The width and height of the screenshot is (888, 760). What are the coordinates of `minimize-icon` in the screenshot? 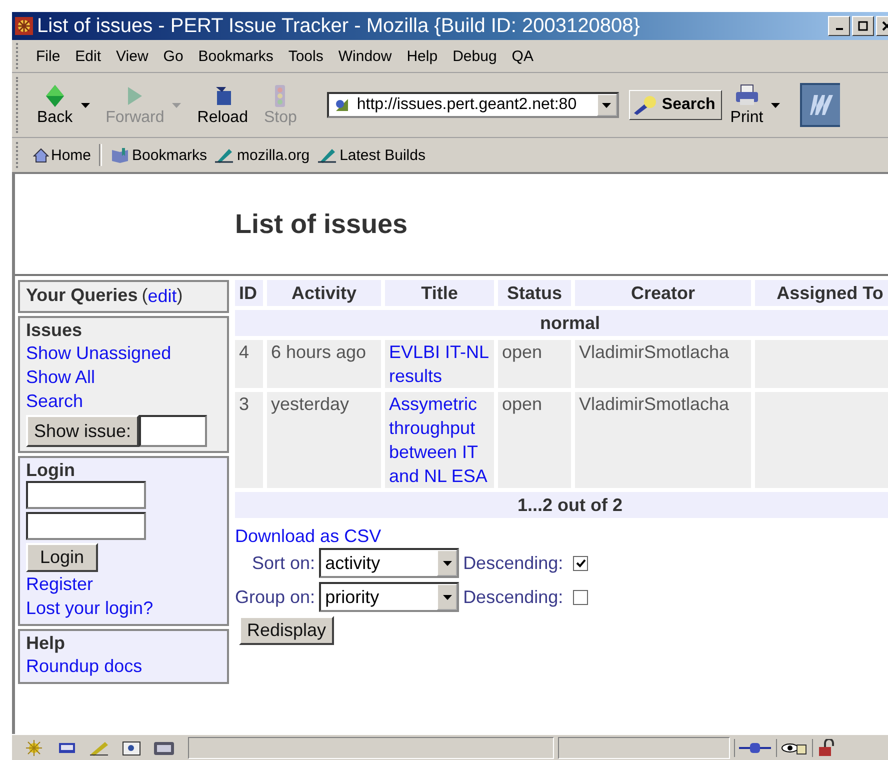 It's located at (839, 29).